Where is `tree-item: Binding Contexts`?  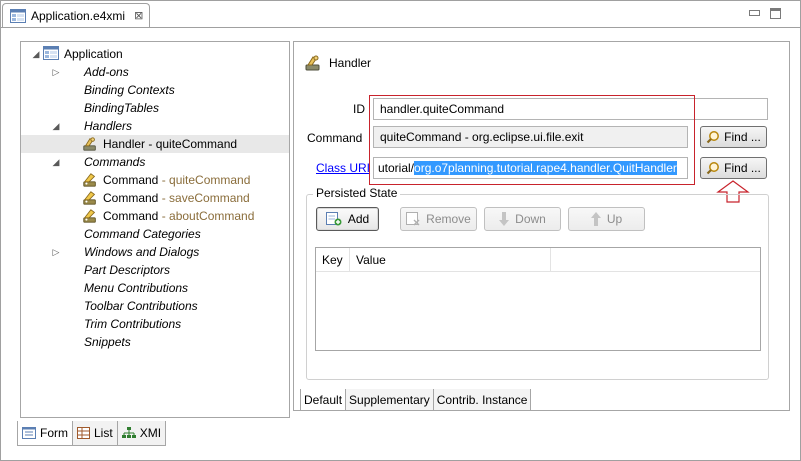
tree-item: Binding Contexts is located at coordinates (155, 90).